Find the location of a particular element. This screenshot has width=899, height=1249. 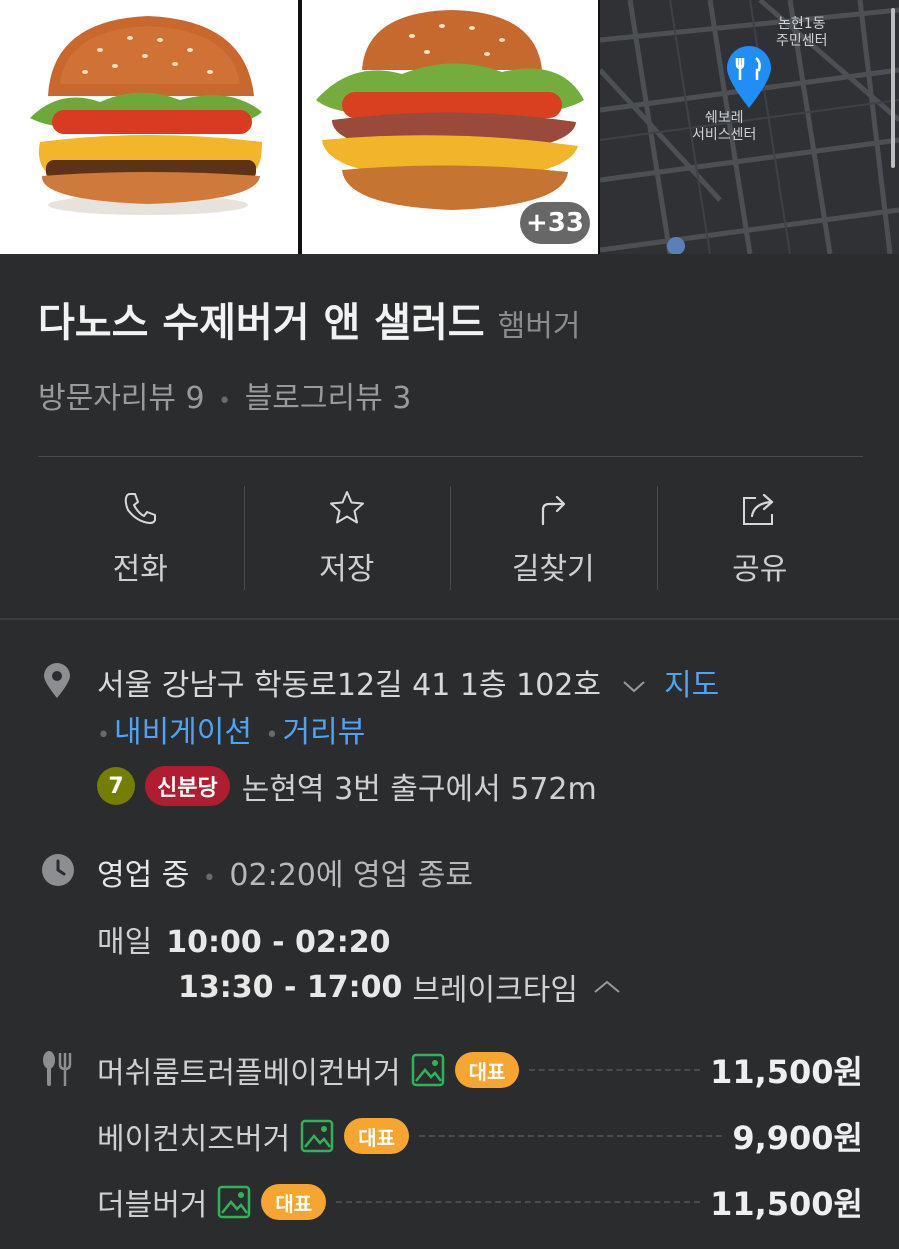

star-icon is located at coordinates (346, 507).